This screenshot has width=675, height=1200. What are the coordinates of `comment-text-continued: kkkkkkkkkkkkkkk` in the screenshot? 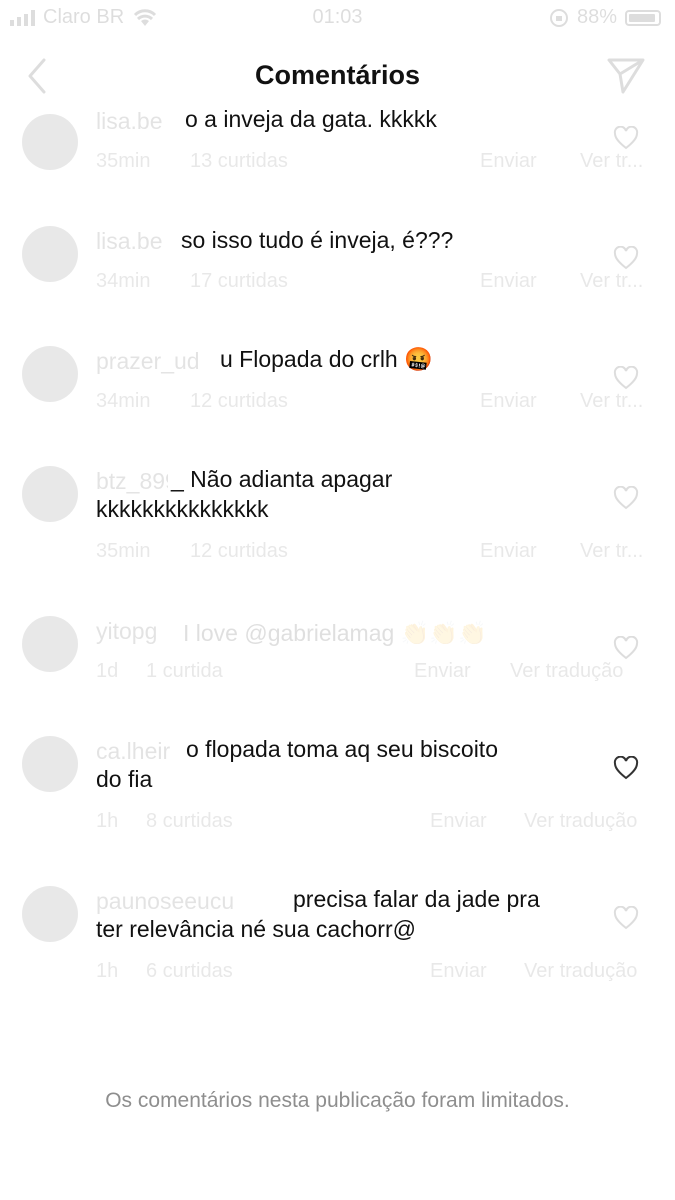 It's located at (182, 509).